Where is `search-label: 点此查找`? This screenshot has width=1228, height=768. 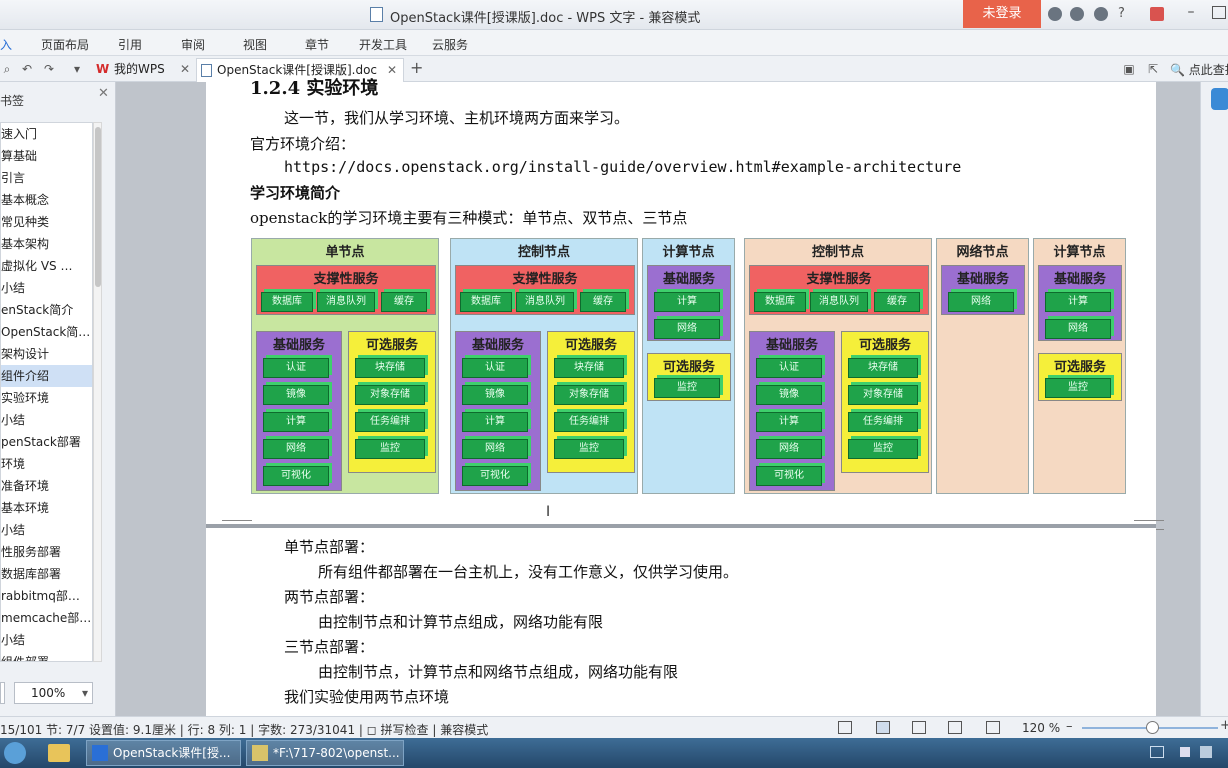 search-label: 点此查找 is located at coordinates (1208, 70).